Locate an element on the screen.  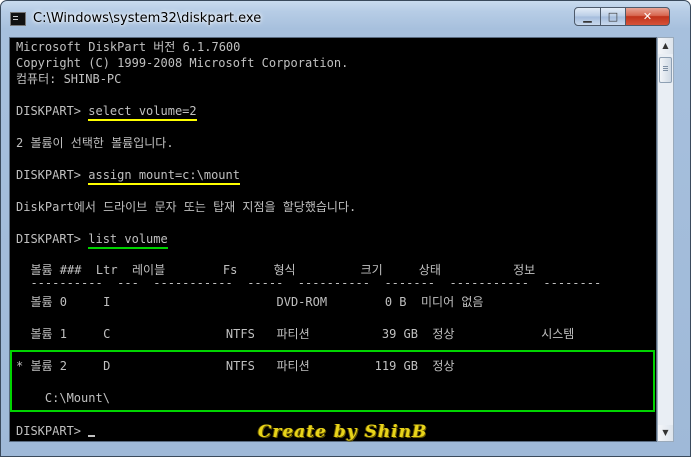
command-assign-mount: assign mount=c:\mount is located at coordinates (164, 176).